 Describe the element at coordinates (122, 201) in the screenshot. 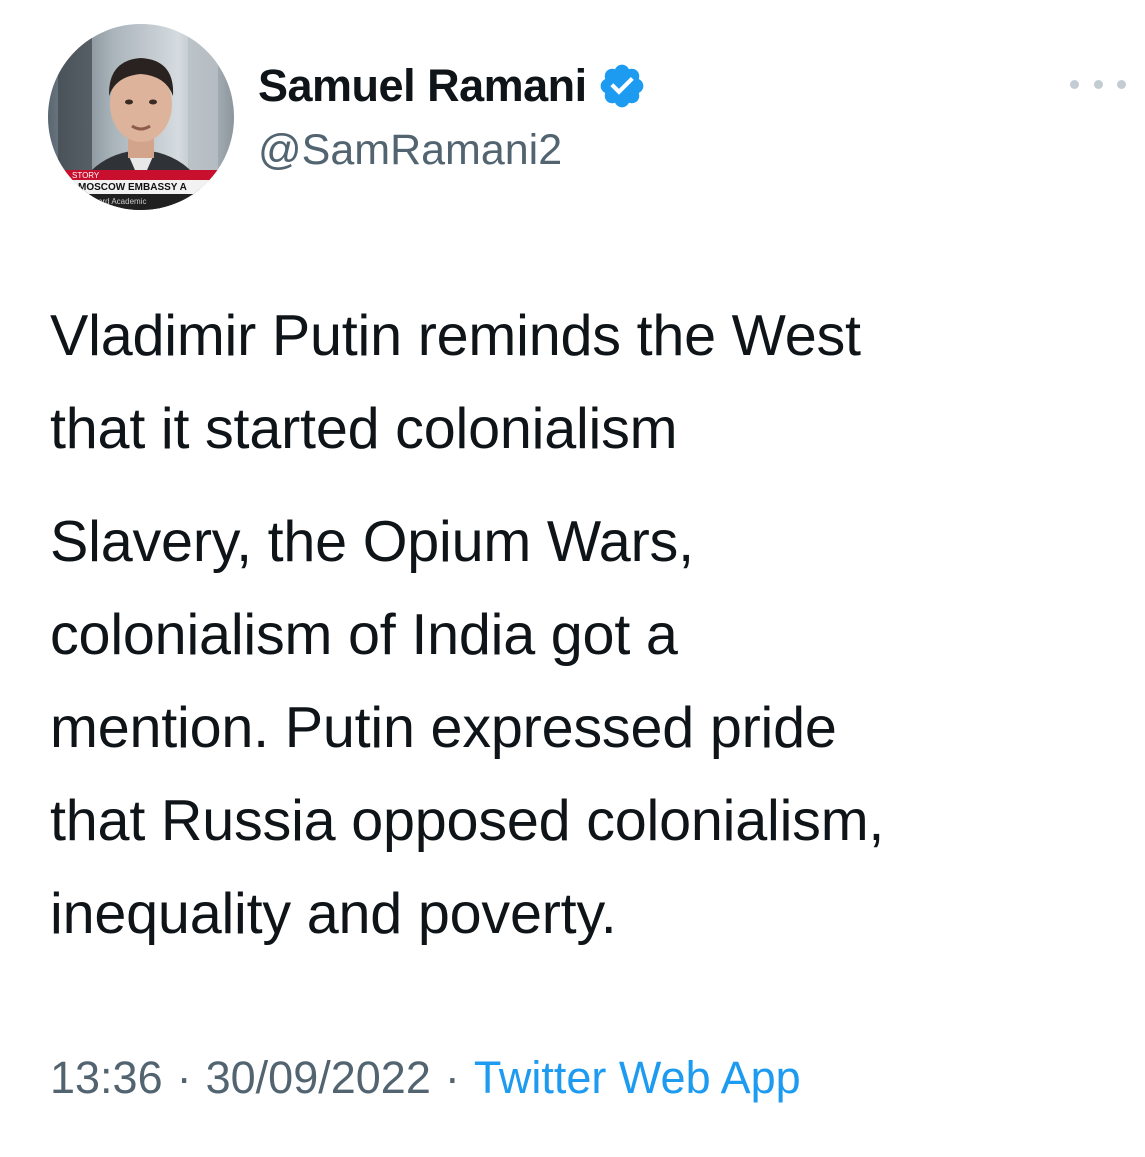

I see `avatar-caption-line-3: ord Academic` at that location.